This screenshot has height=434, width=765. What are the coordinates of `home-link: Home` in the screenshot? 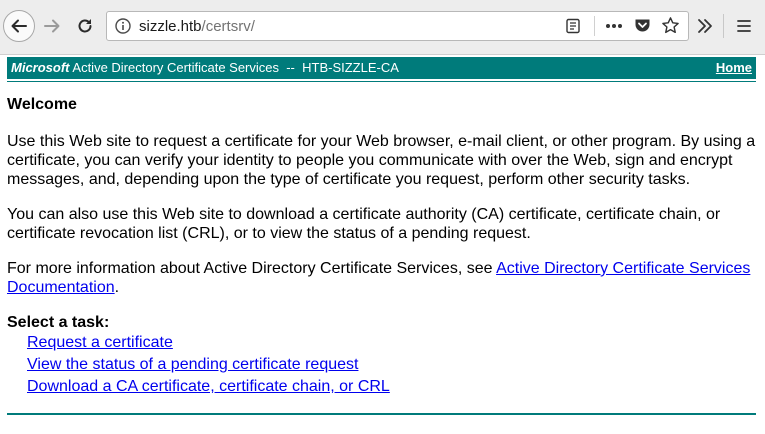 It's located at (734, 68).